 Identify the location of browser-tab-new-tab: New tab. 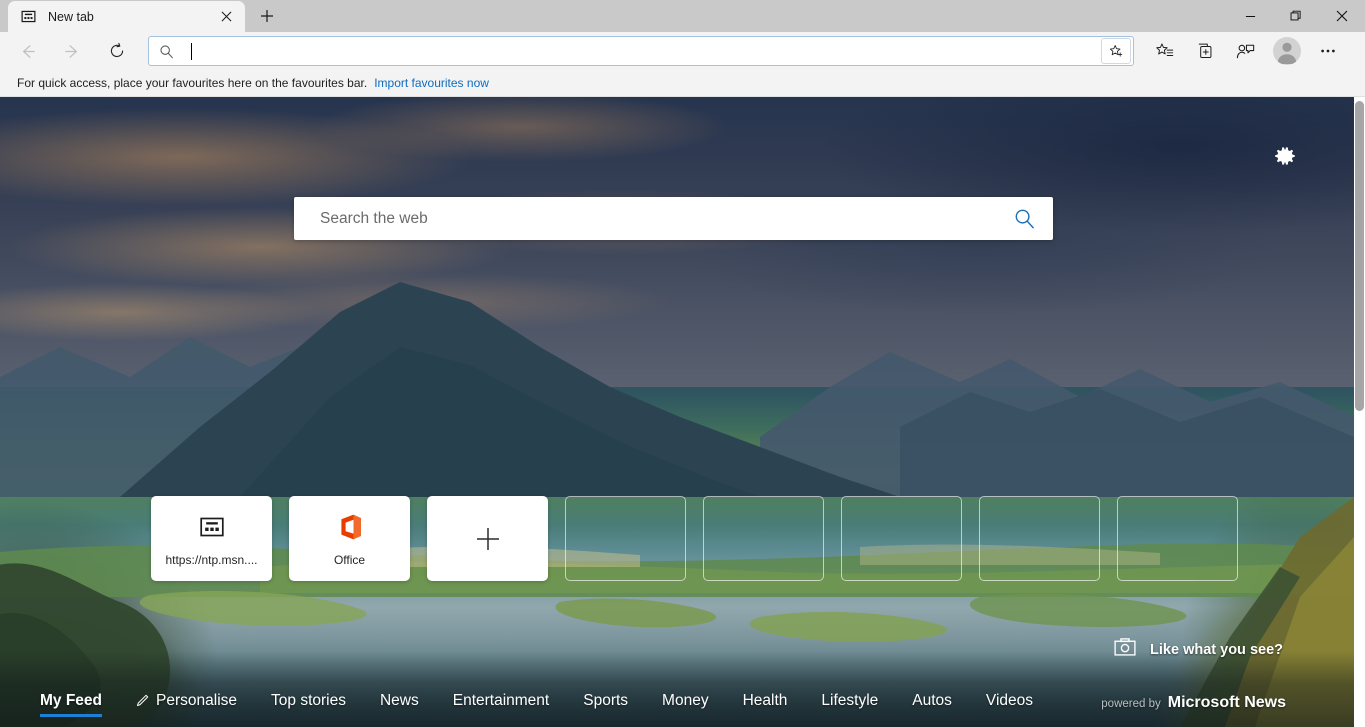
(126, 16).